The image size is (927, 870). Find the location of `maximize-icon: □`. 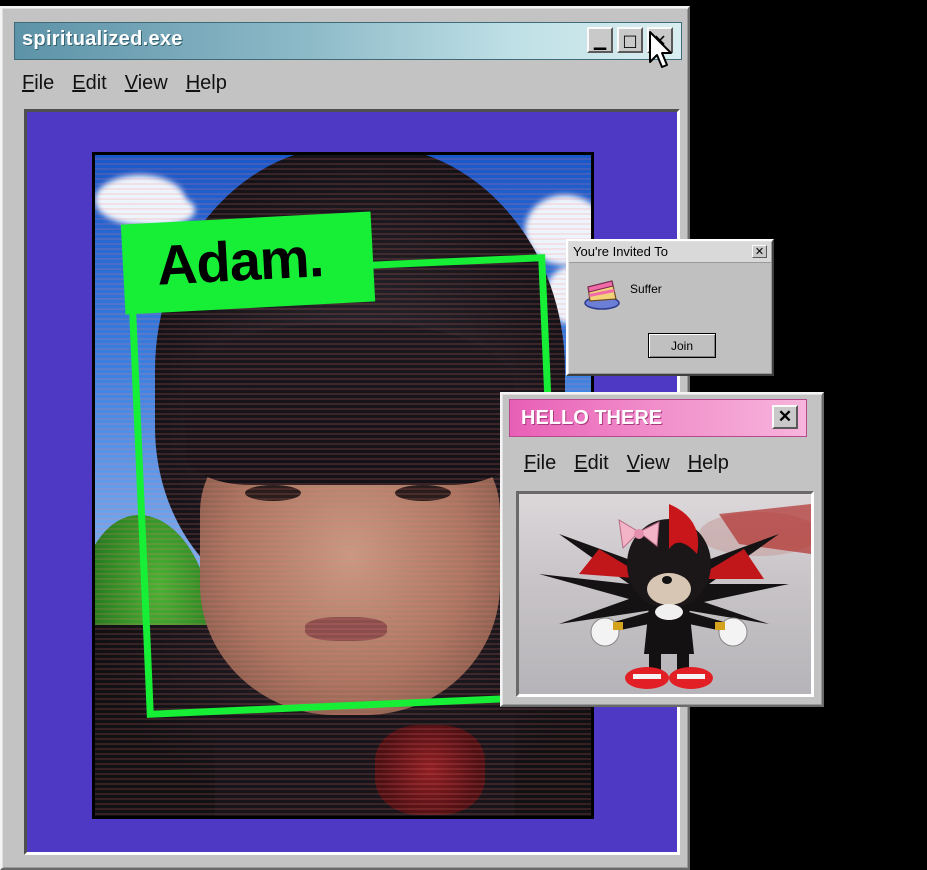

maximize-icon: □ is located at coordinates (630, 40).